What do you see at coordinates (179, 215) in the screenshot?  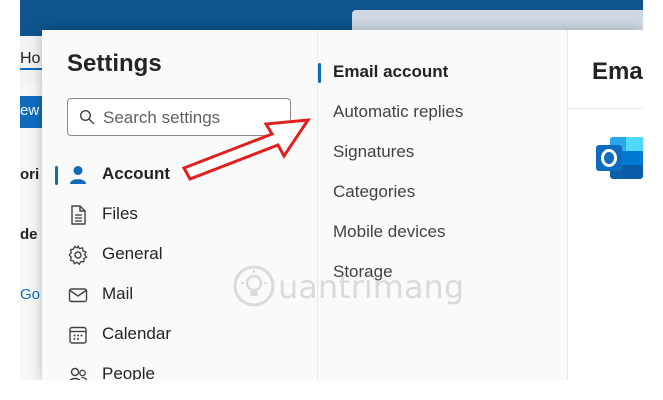 I see `nav-item-files: Files` at bounding box center [179, 215].